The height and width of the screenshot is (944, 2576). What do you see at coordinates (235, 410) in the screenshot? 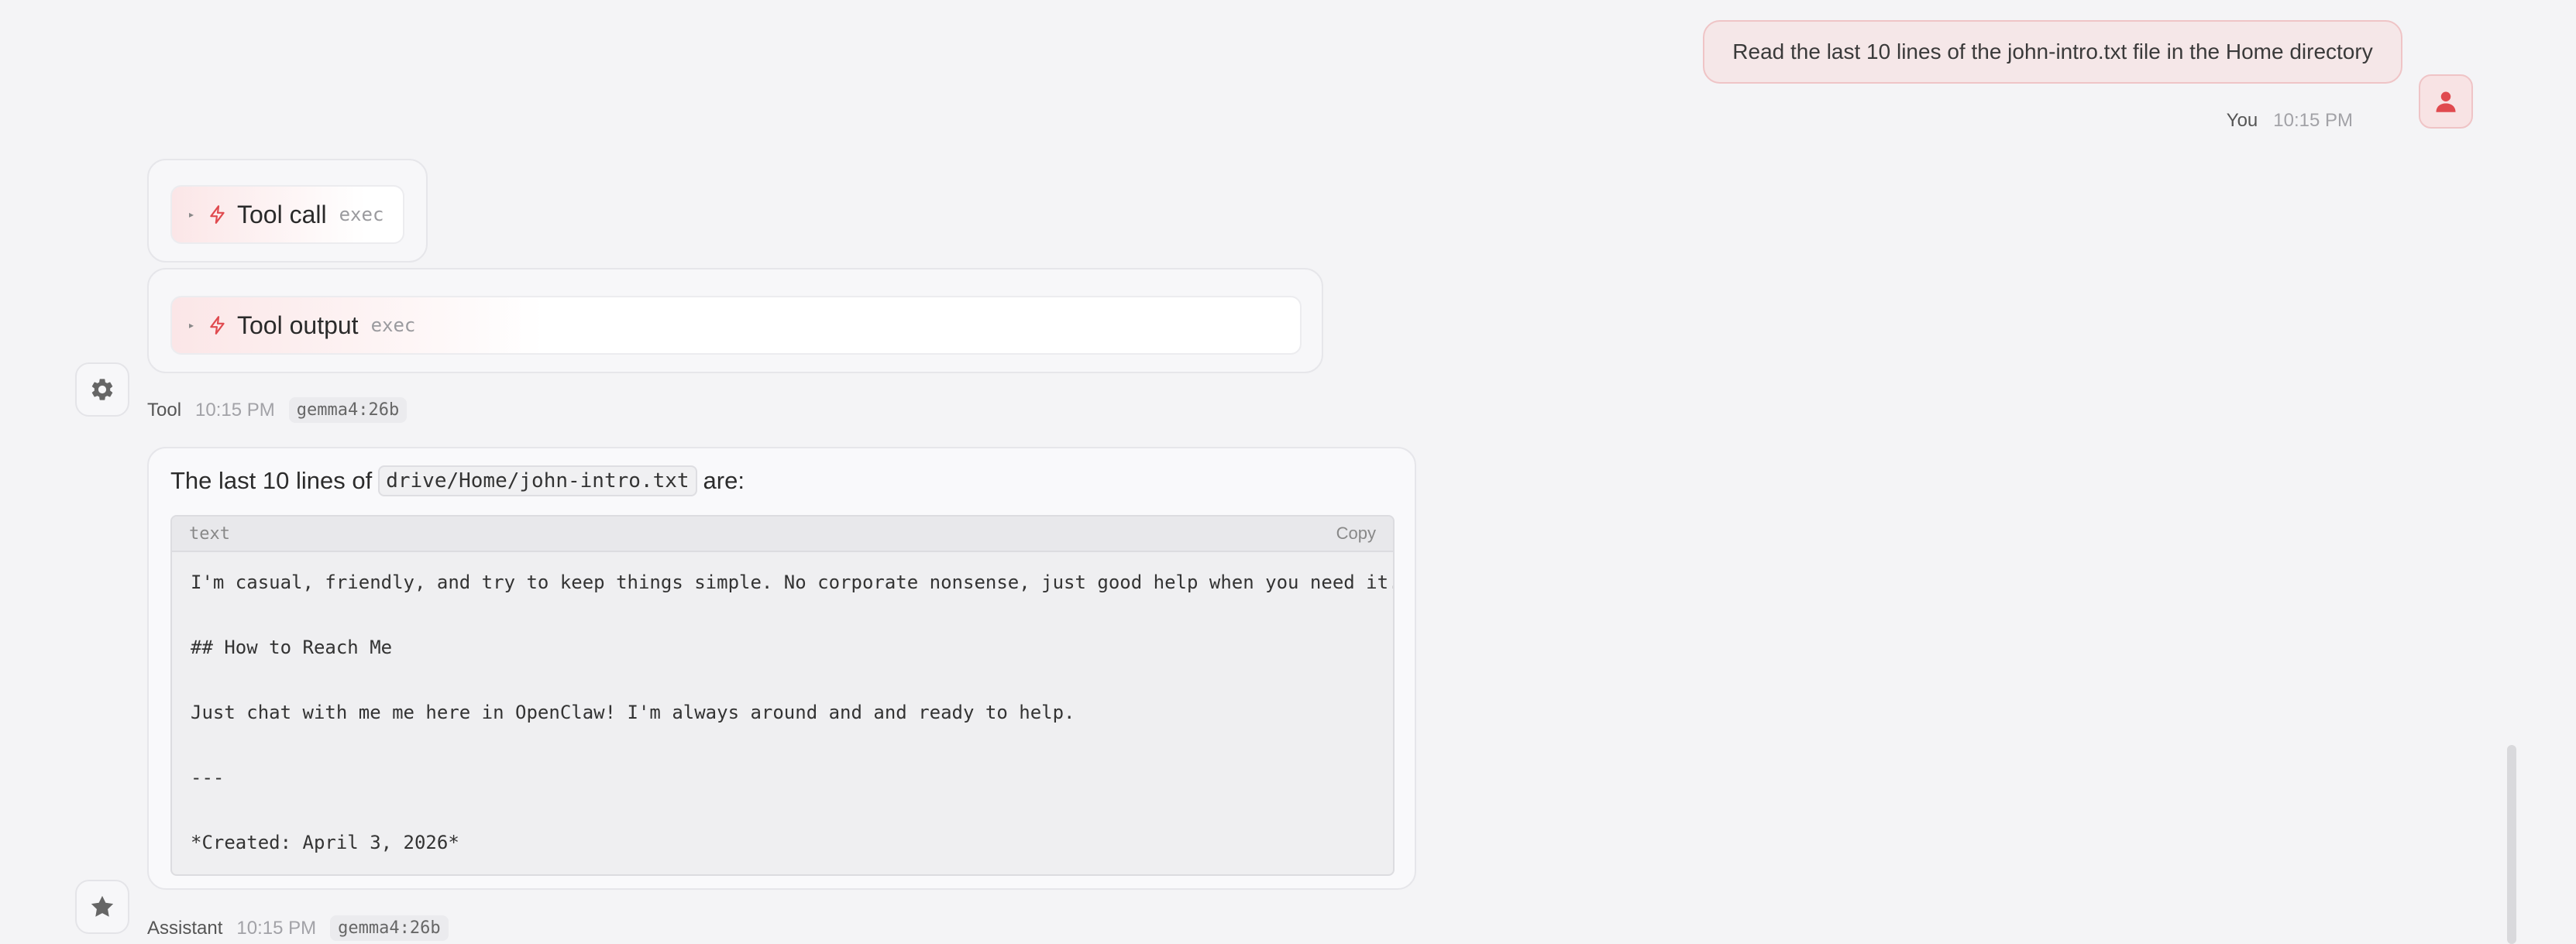
I see `tool-time: 10:15 PM` at bounding box center [235, 410].